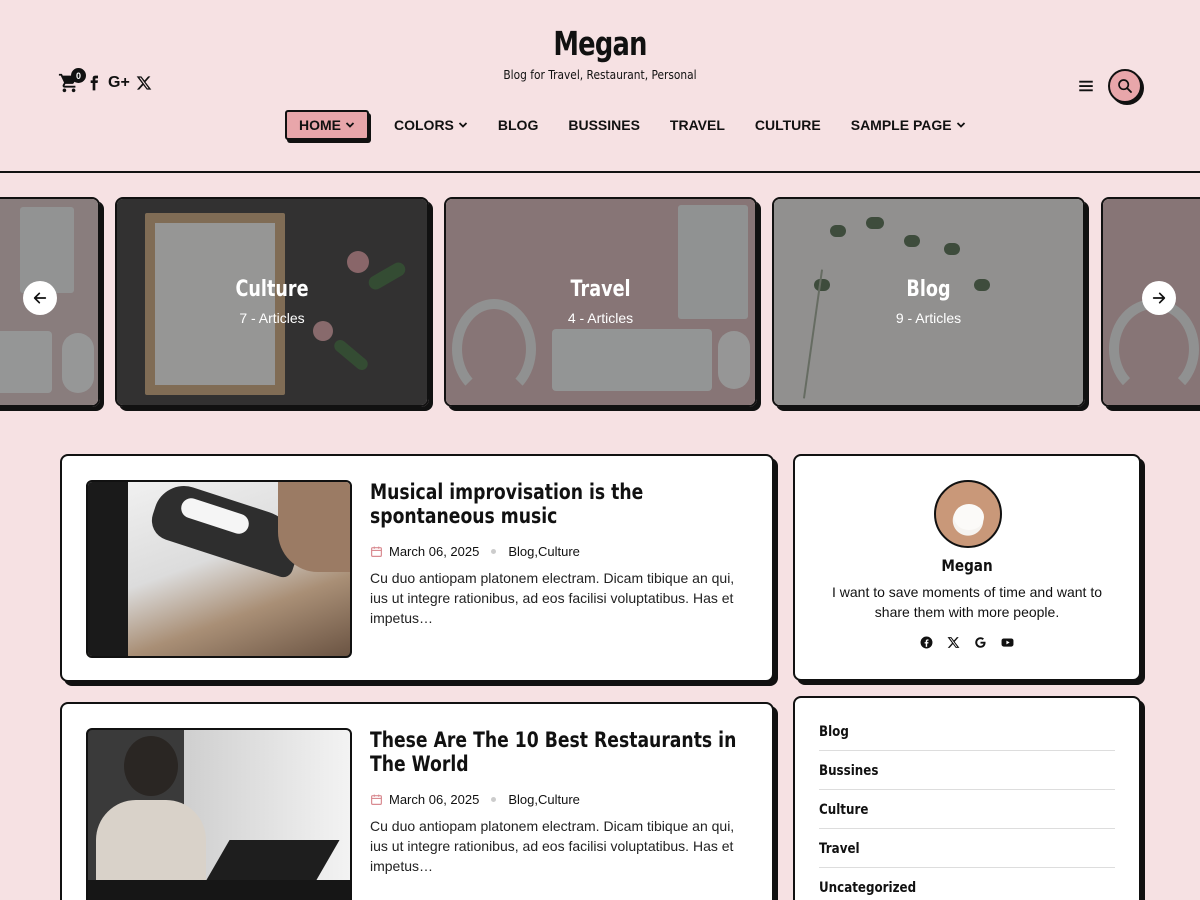  What do you see at coordinates (967, 890) in the screenshot?
I see `category-link-uncategorized: Uncategorized` at bounding box center [967, 890].